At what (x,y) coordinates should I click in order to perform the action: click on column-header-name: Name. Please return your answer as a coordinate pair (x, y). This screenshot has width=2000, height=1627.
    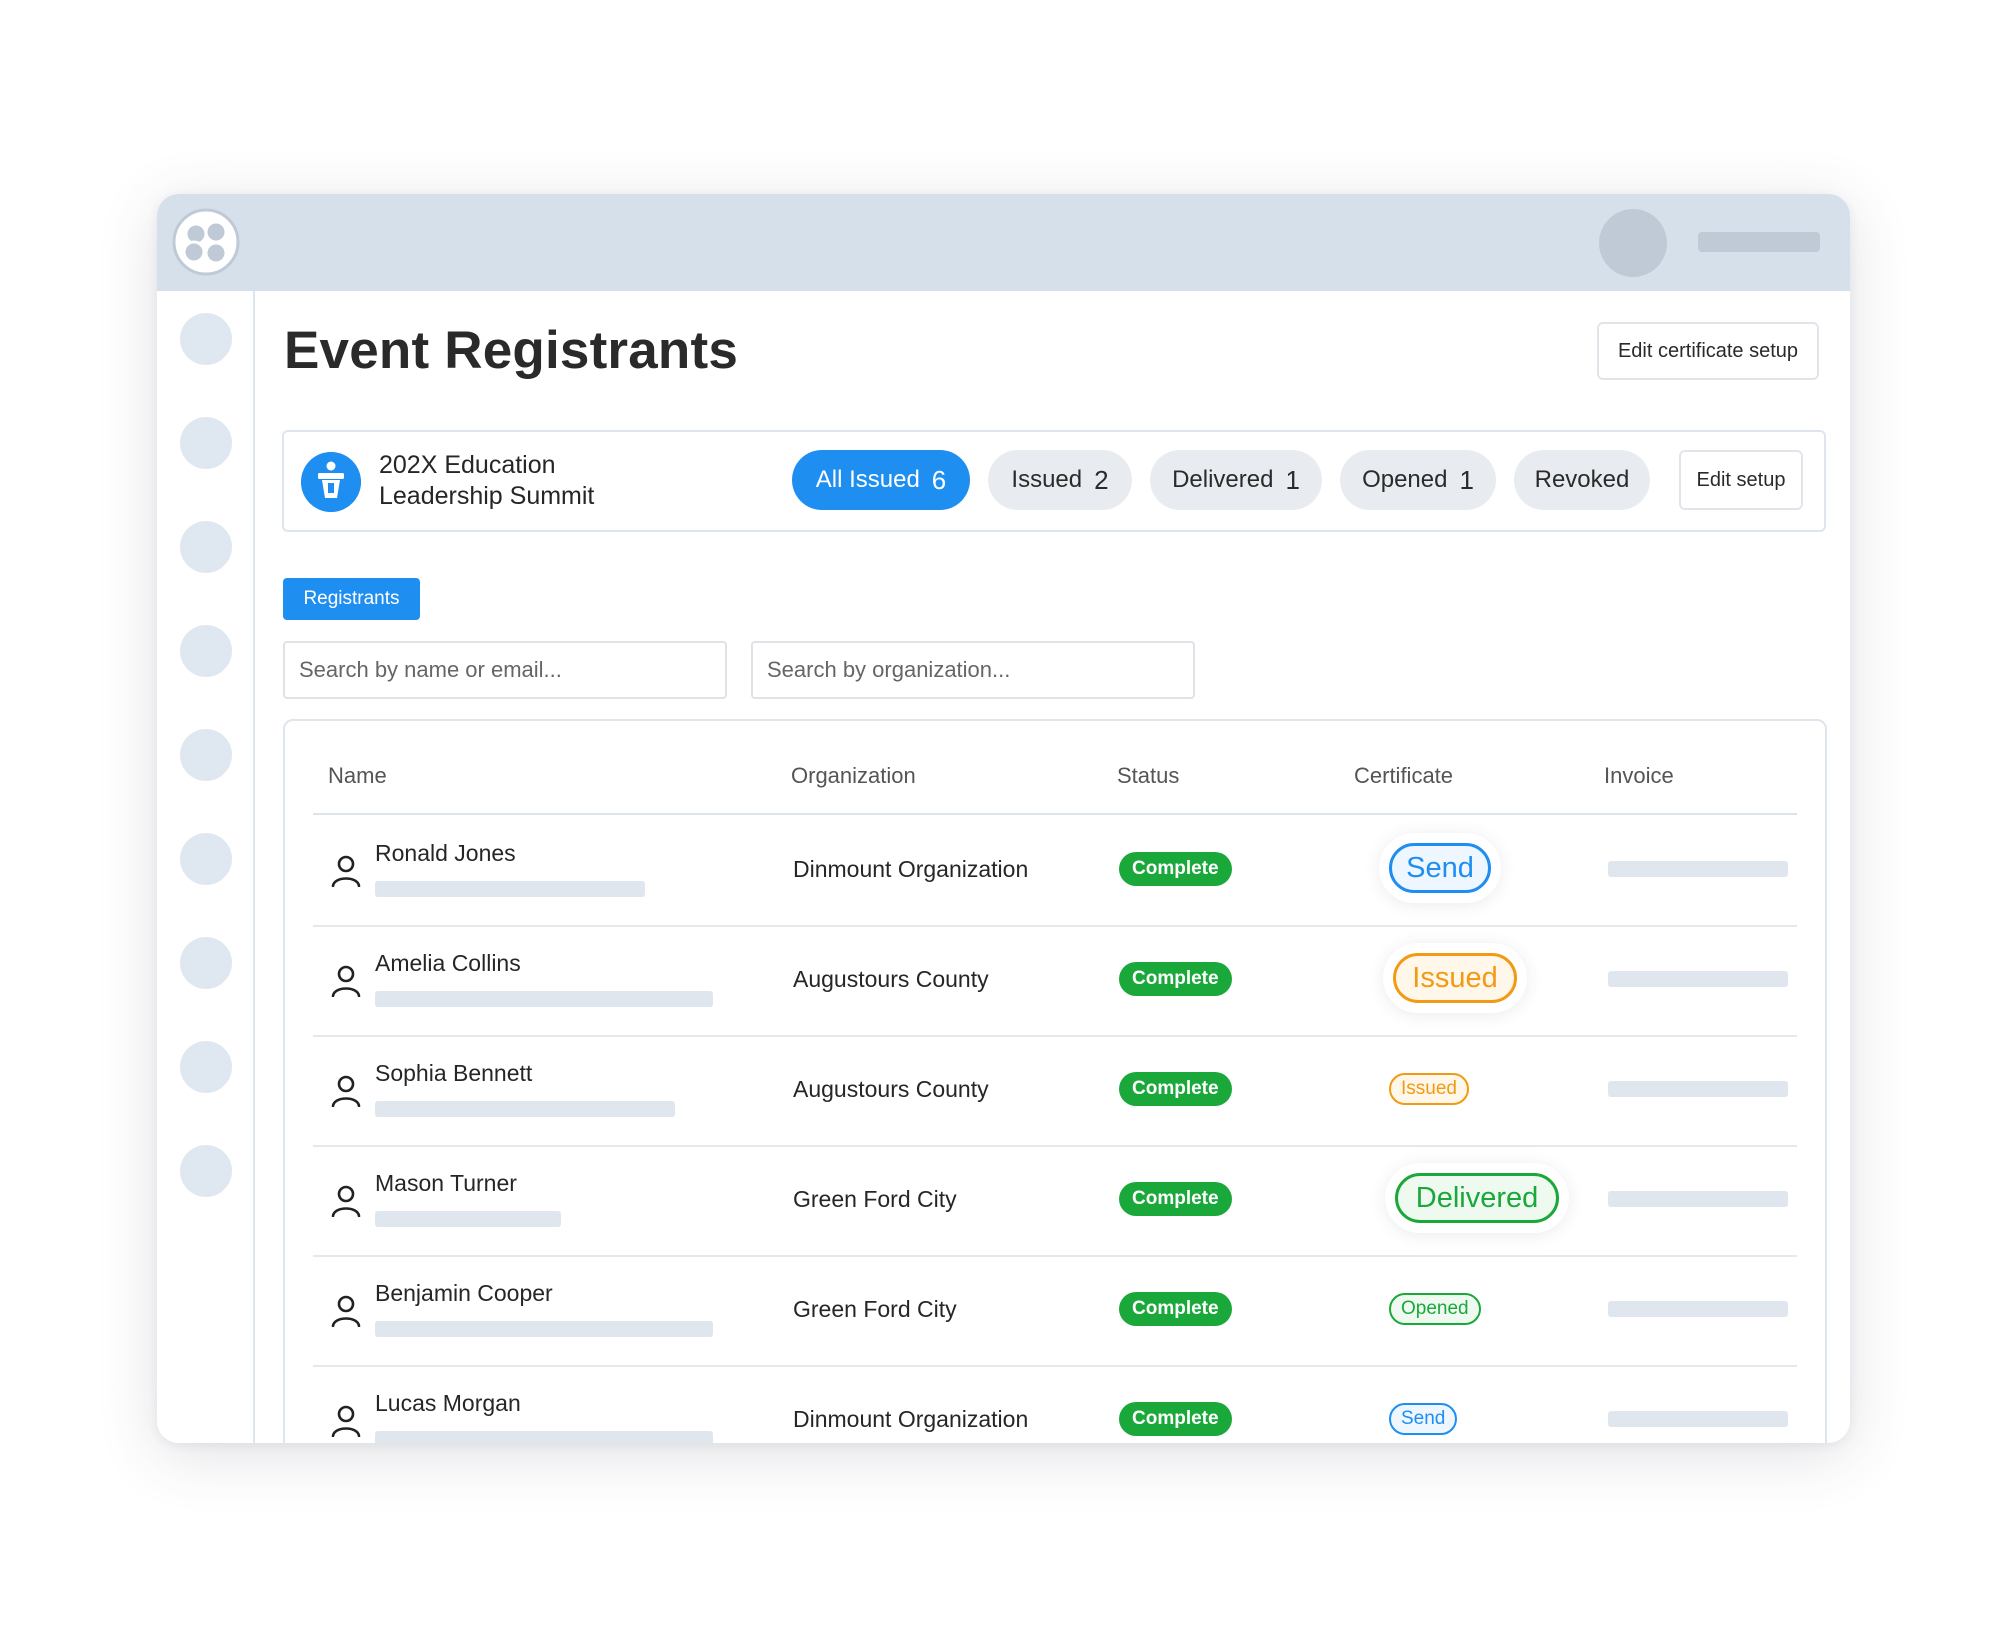
    Looking at the image, I should click on (357, 776).